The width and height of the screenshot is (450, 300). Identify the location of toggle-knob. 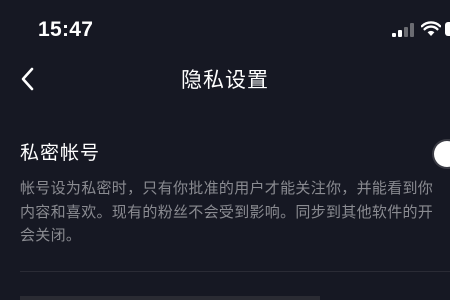
(442, 154).